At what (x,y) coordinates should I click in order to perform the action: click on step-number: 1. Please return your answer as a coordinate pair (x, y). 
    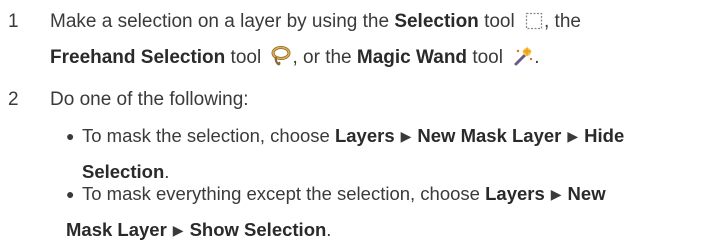
    Looking at the image, I should click on (13, 21).